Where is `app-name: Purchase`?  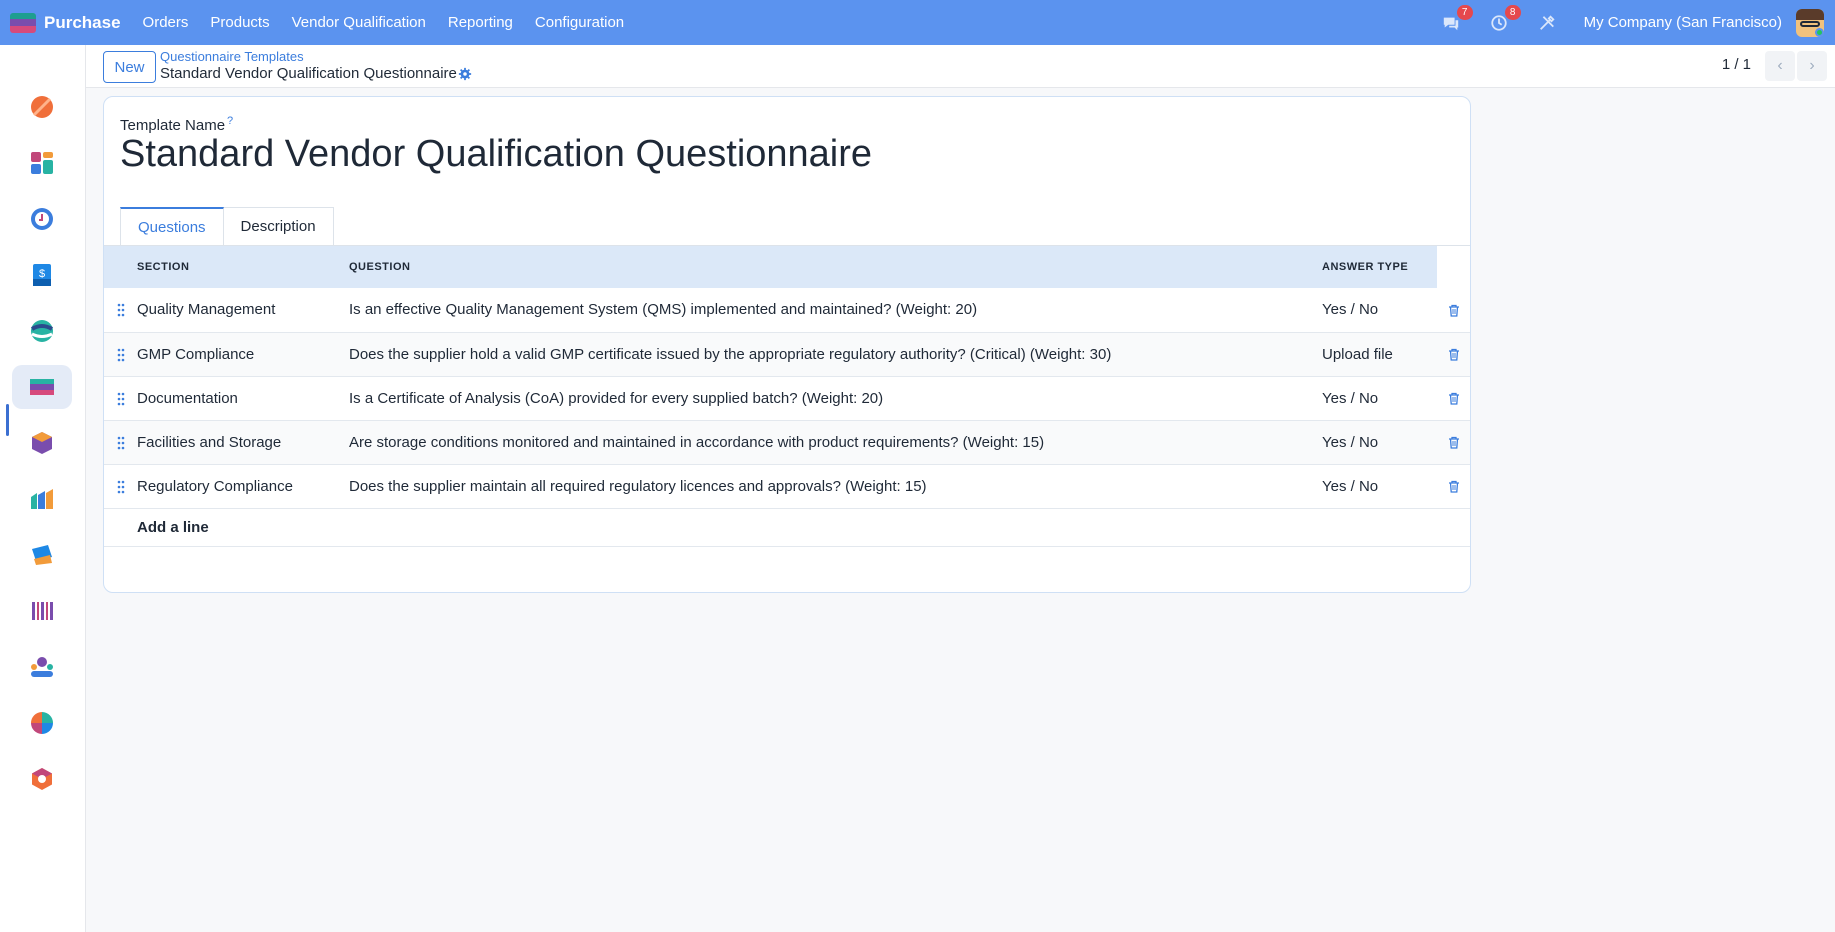
app-name: Purchase is located at coordinates (82, 23).